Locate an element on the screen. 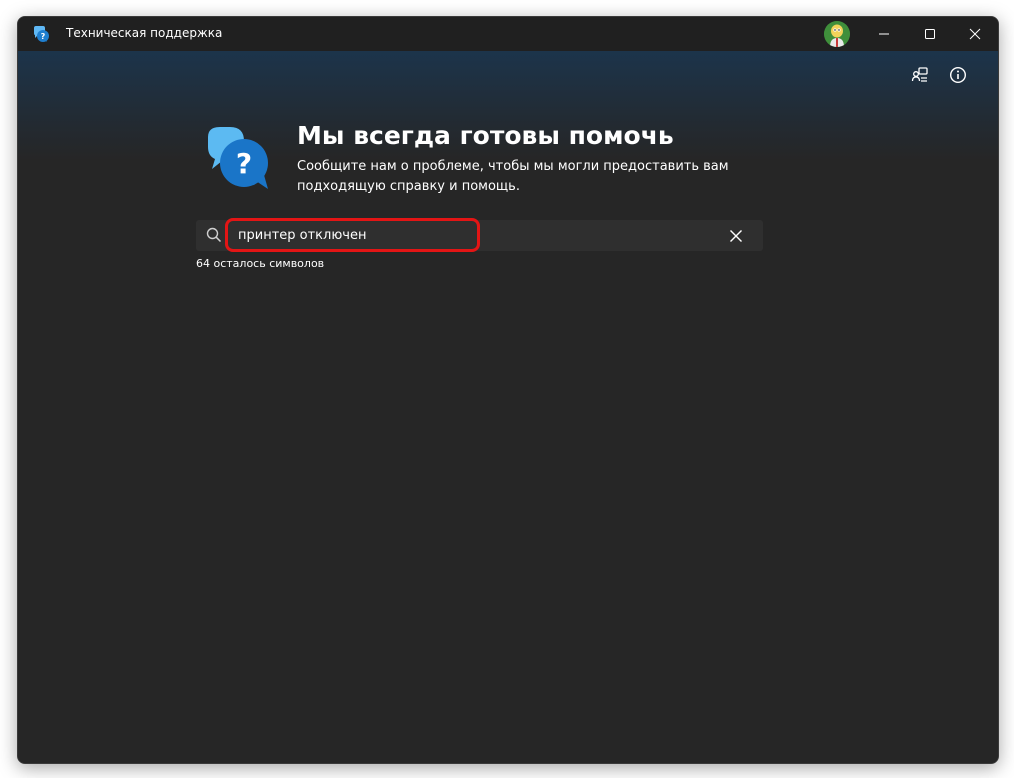 The image size is (1014, 778). page-title: Мы всегда готовы помочь is located at coordinates (485, 135).